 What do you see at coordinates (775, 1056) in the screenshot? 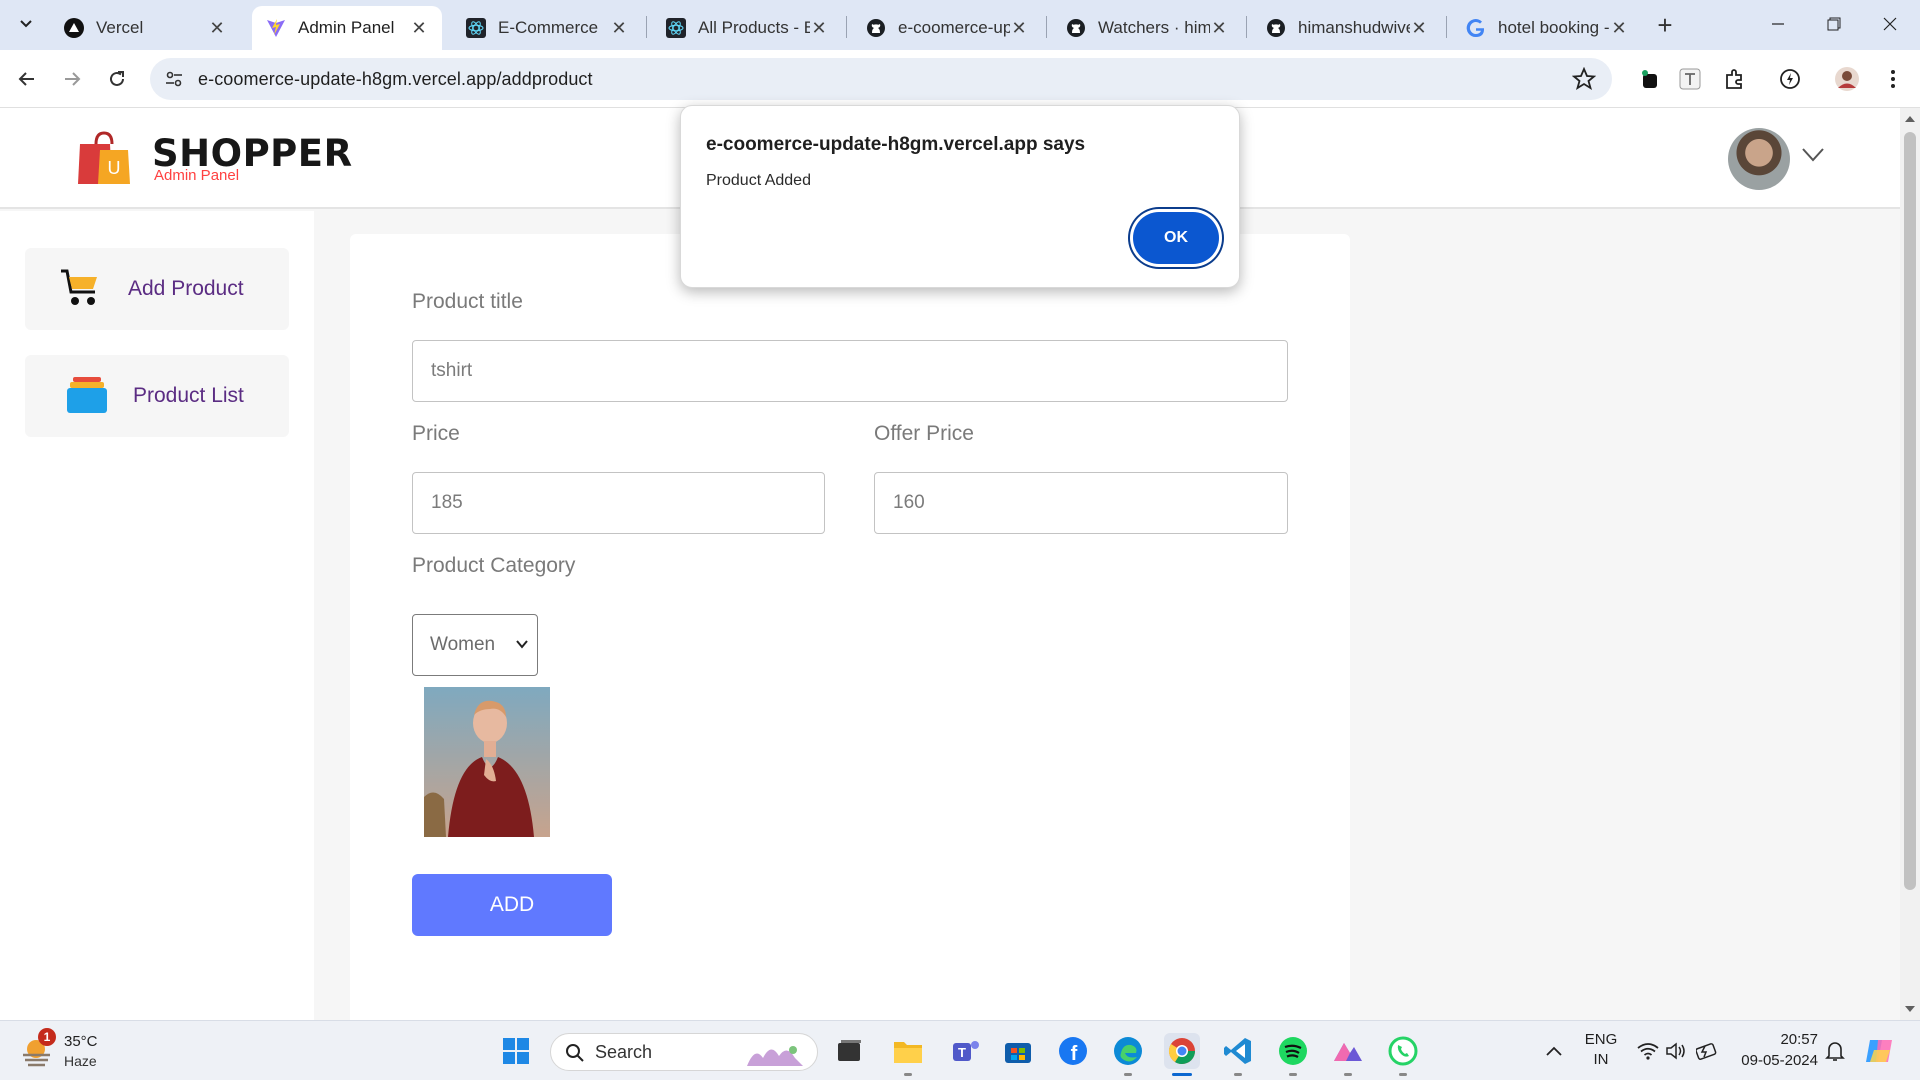
I see `search-highlight-icon` at bounding box center [775, 1056].